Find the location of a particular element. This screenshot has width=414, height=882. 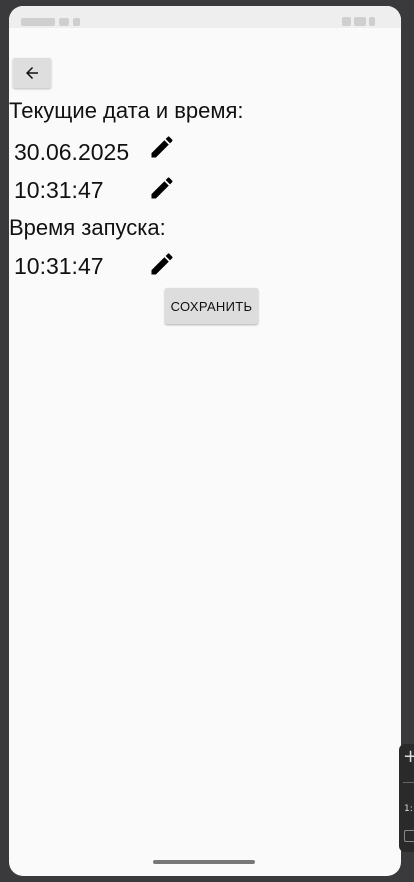

current-time-value: 10:31:47 is located at coordinates (59, 190).